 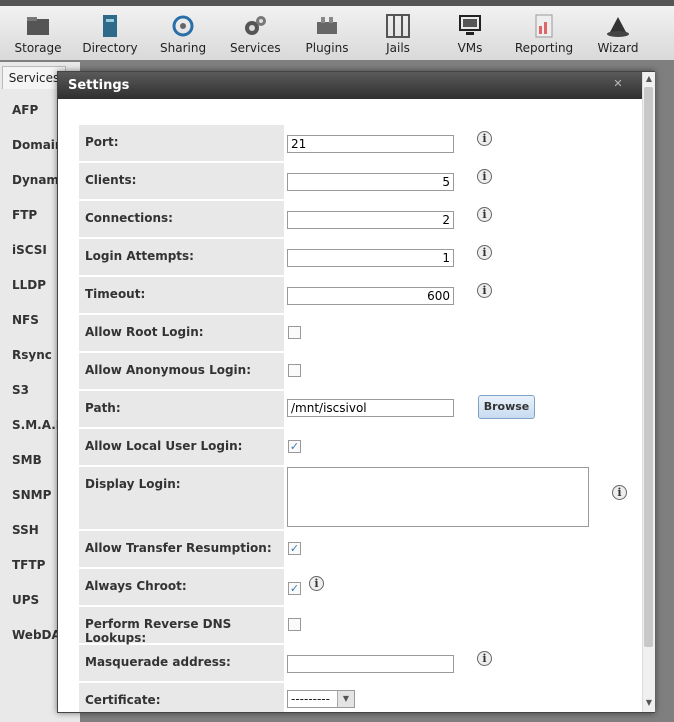 I want to click on path-label: Path:, so click(x=181, y=409).